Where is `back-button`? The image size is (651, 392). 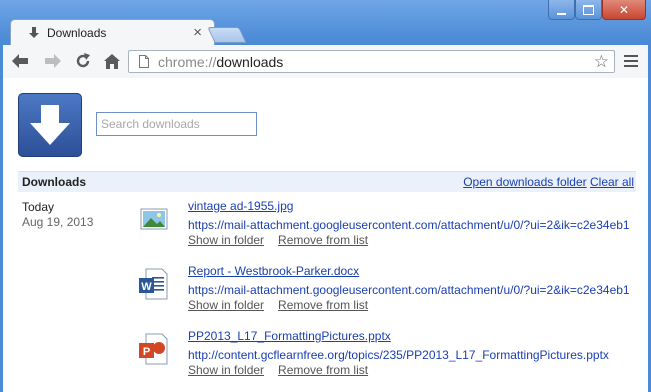 back-button is located at coordinates (20, 61).